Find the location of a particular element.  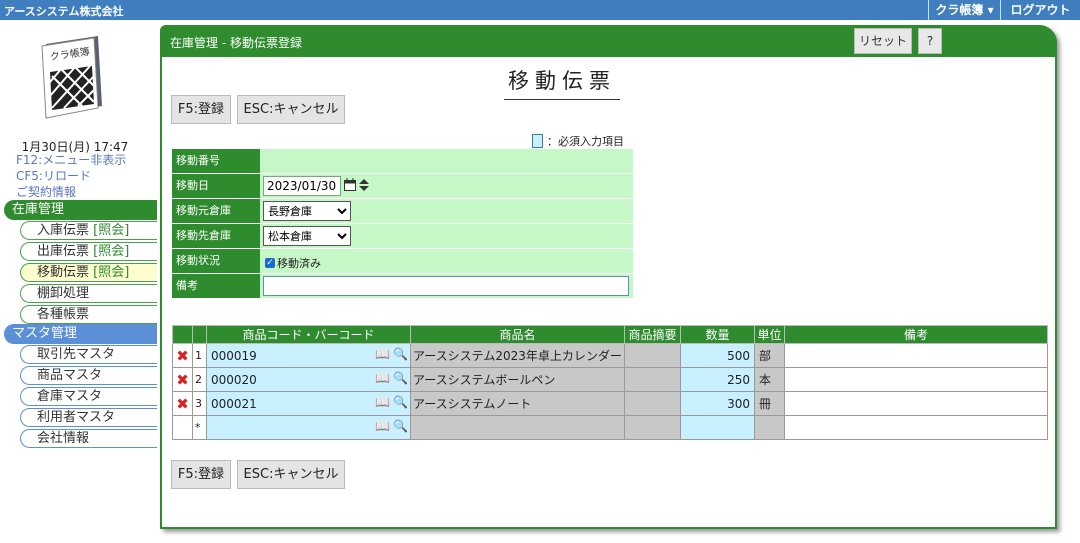

sidebar-item-partner-master: 取引先マスタ is located at coordinates (88, 354).